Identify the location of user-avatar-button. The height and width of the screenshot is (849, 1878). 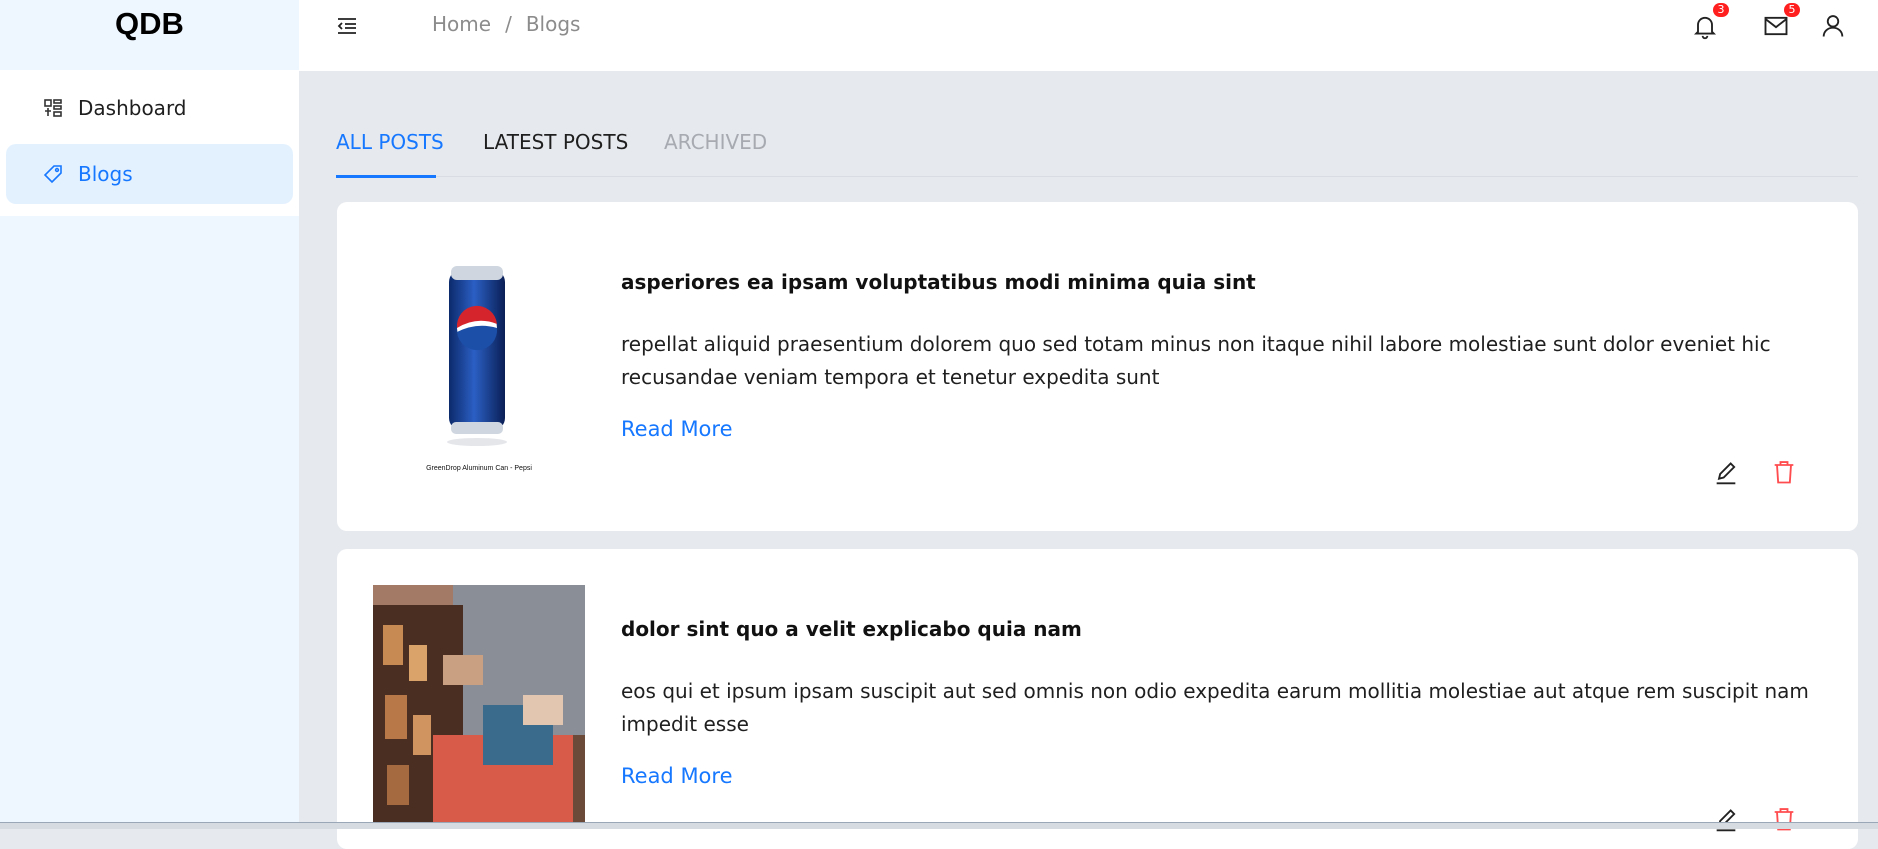
(1833, 26).